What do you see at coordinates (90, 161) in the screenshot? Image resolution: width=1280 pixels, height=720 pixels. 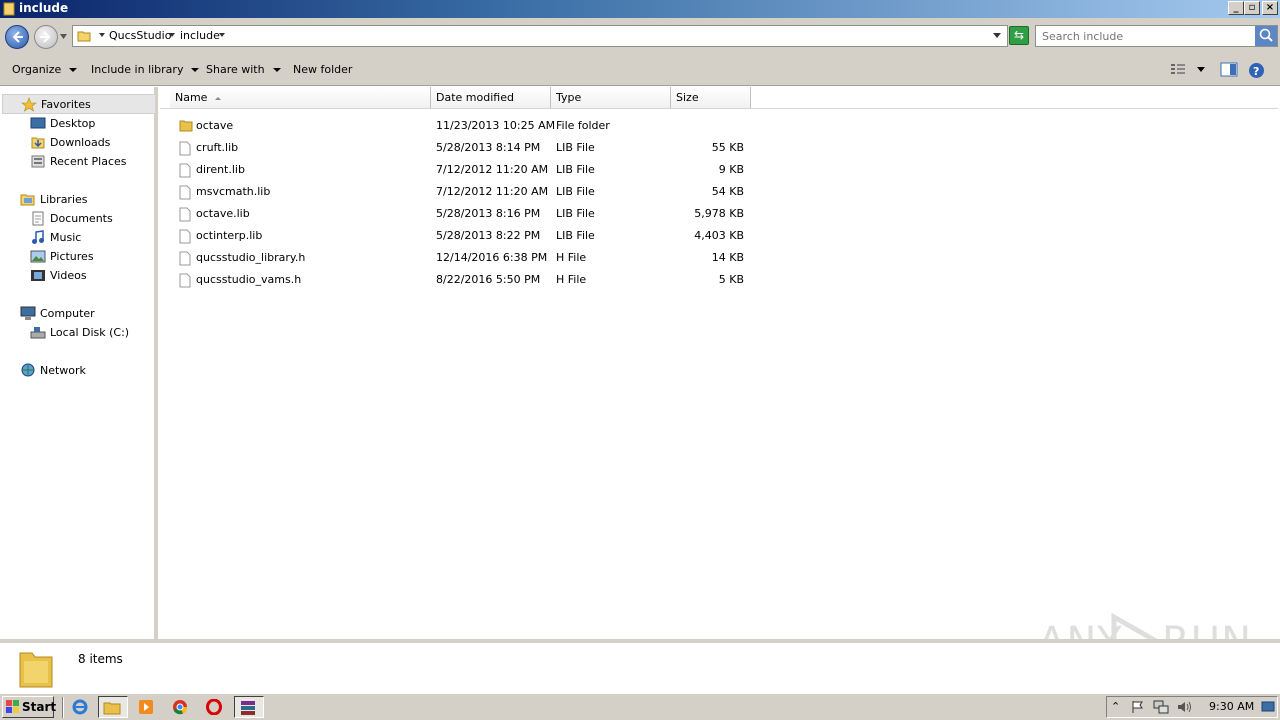 I see `nav-item-recent-places: Recent Places` at bounding box center [90, 161].